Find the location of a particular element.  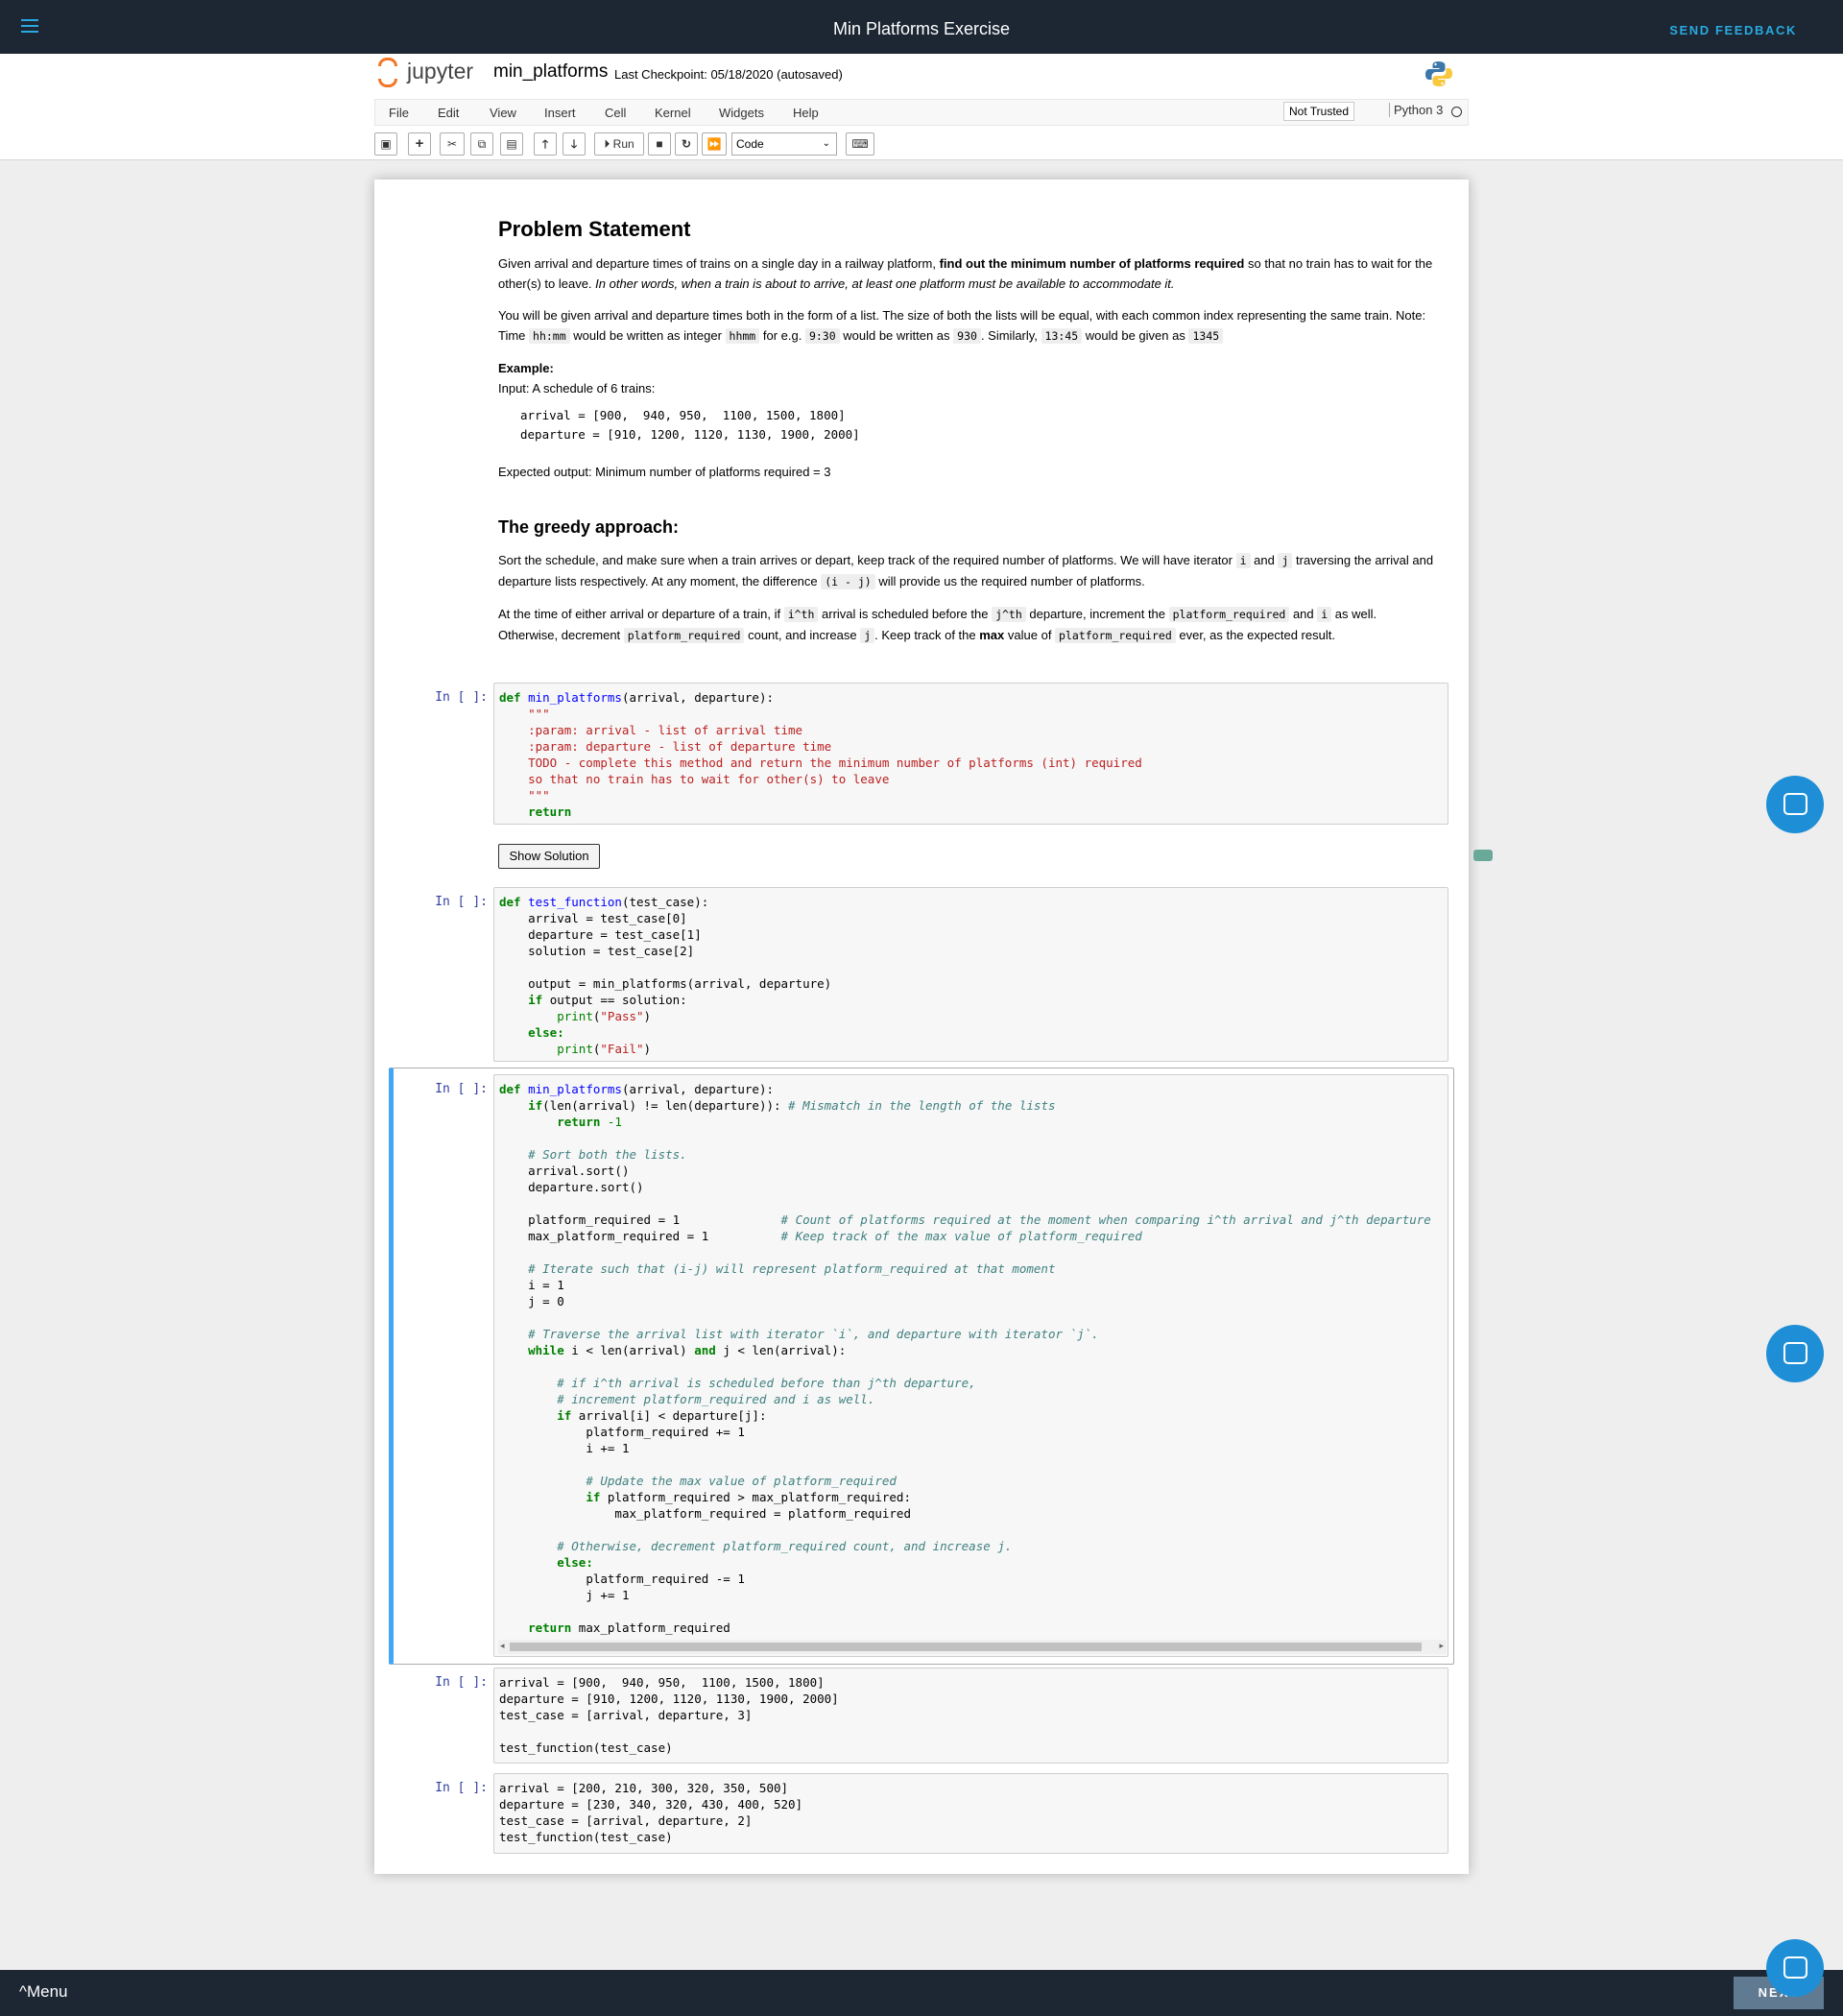

menu-insert: Insert is located at coordinates (560, 113).